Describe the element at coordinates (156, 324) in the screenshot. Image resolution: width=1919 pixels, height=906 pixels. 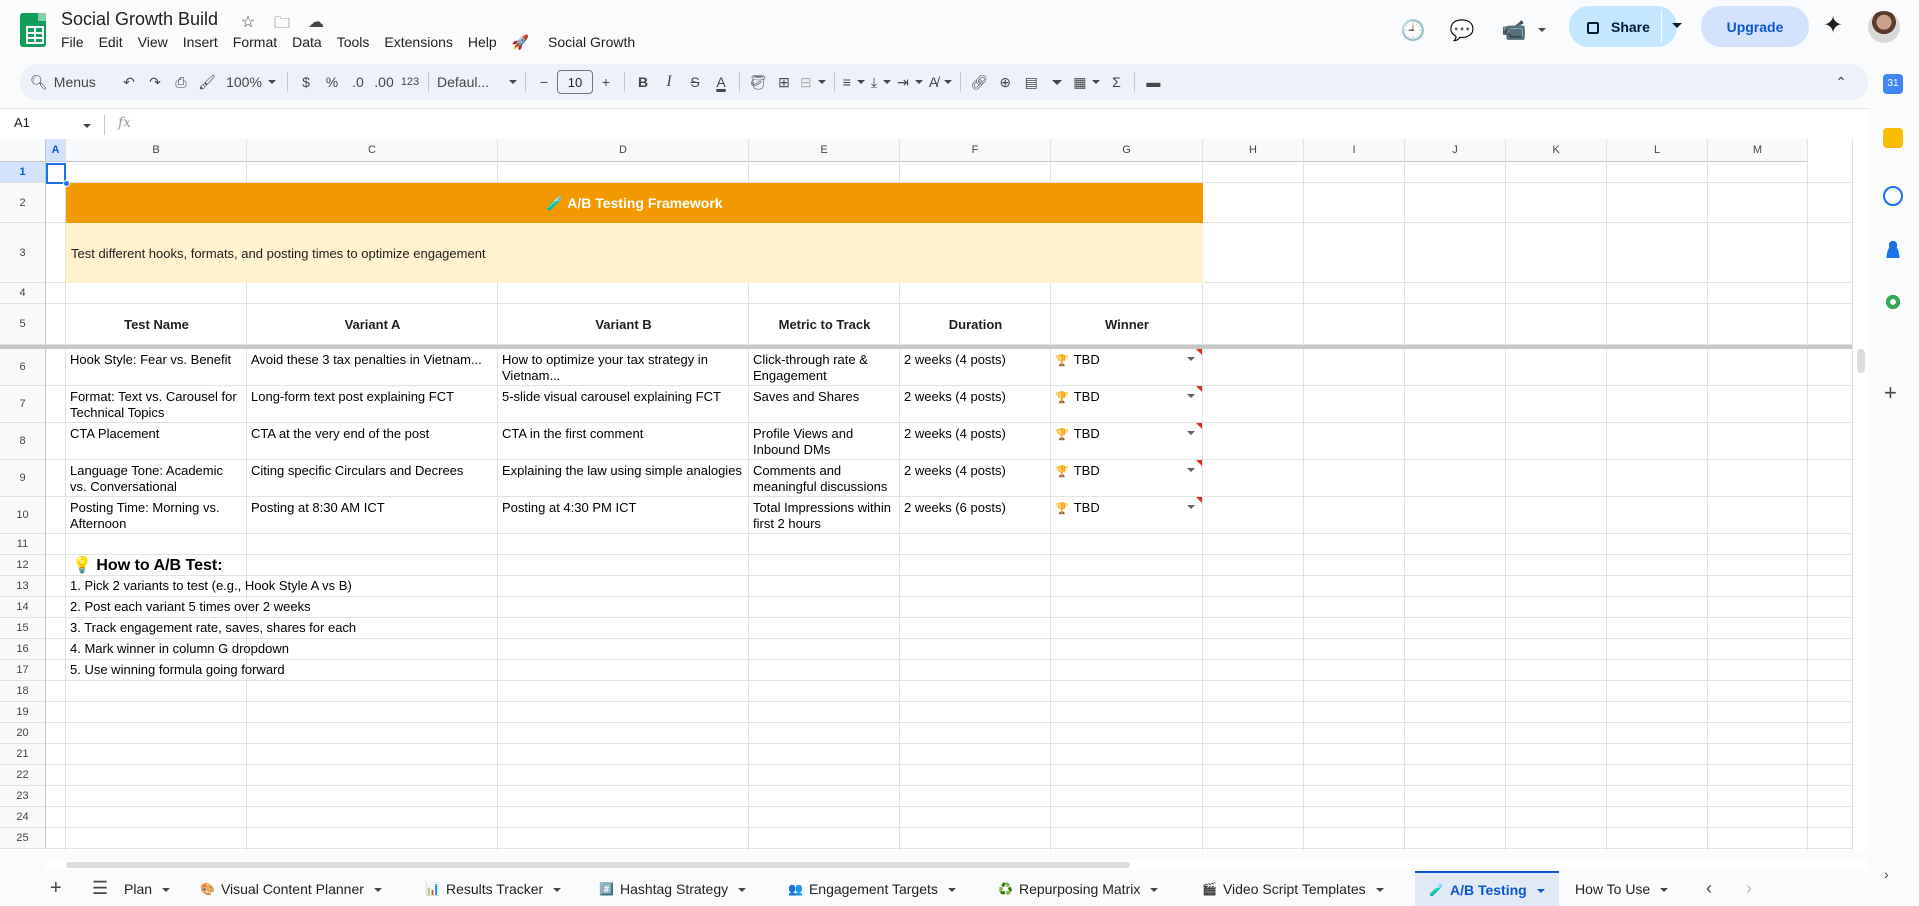
I see `table-header-cell: Test Name` at that location.